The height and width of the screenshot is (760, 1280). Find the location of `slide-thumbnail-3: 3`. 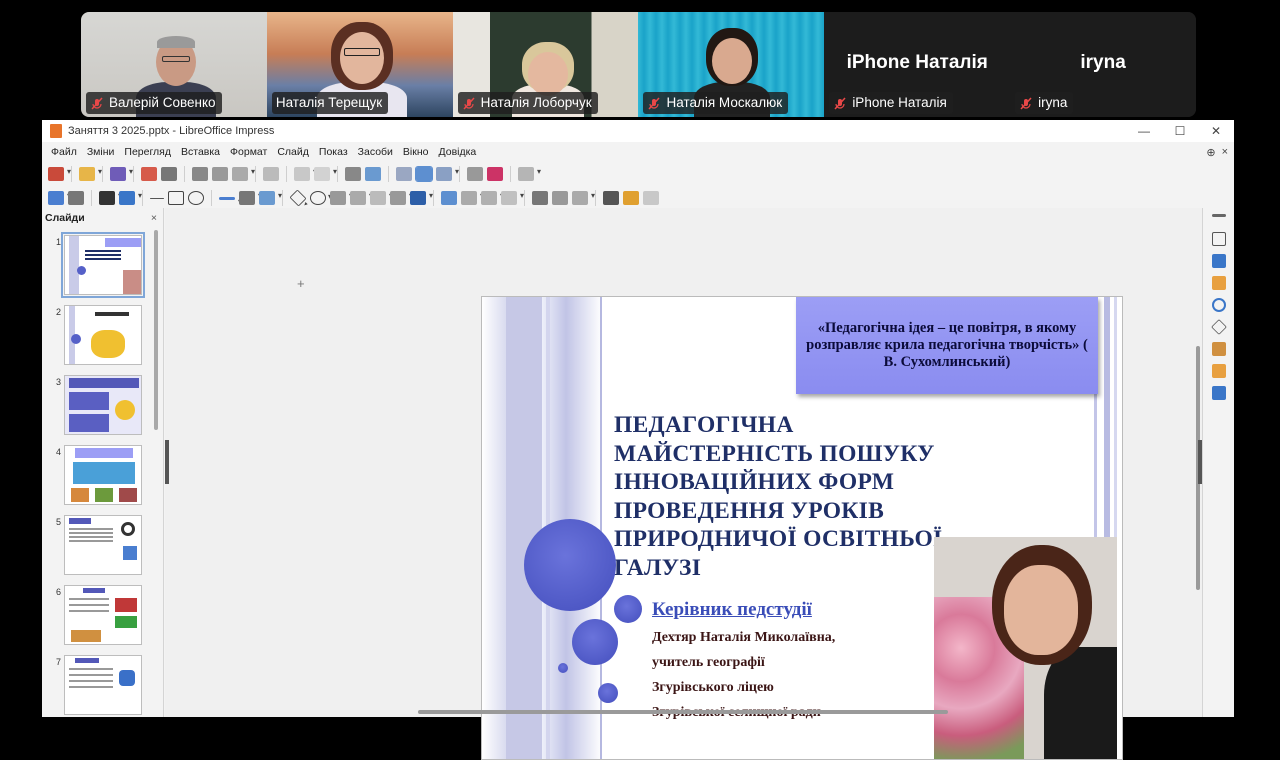

slide-thumbnail-3: 3 is located at coordinates (98, 406).